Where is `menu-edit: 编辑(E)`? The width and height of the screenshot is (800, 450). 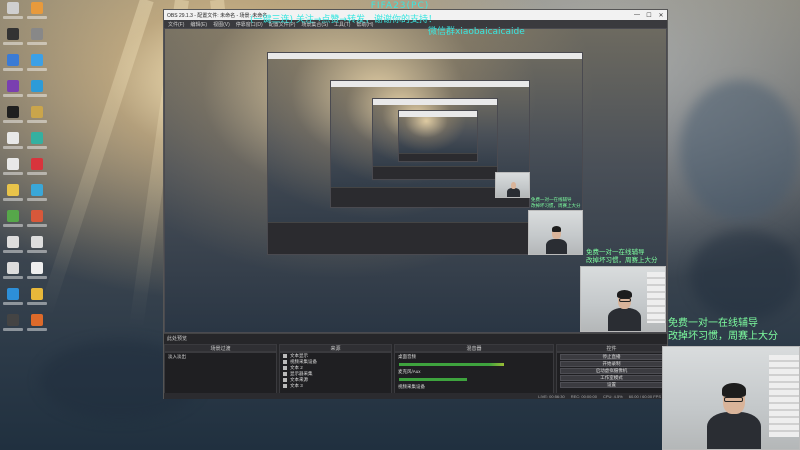 menu-edit: 编辑(E) is located at coordinates (198, 24).